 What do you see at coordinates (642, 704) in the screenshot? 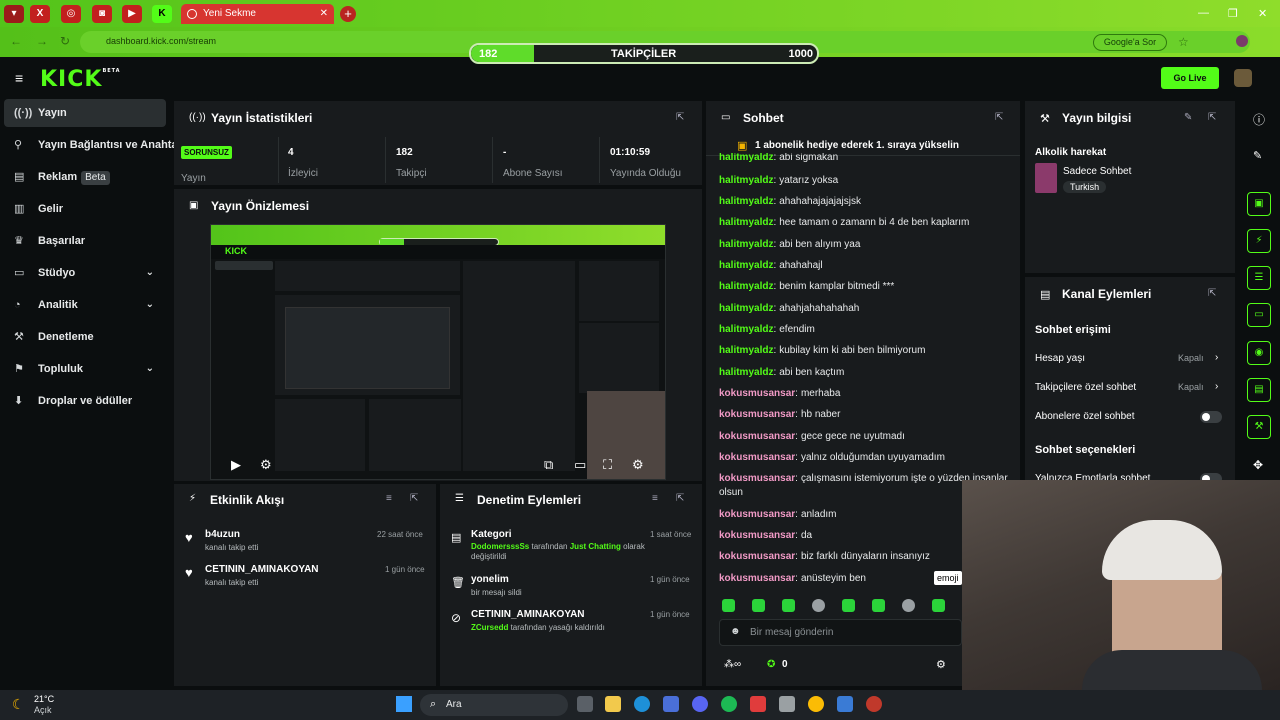
I see `edge-icon` at bounding box center [642, 704].